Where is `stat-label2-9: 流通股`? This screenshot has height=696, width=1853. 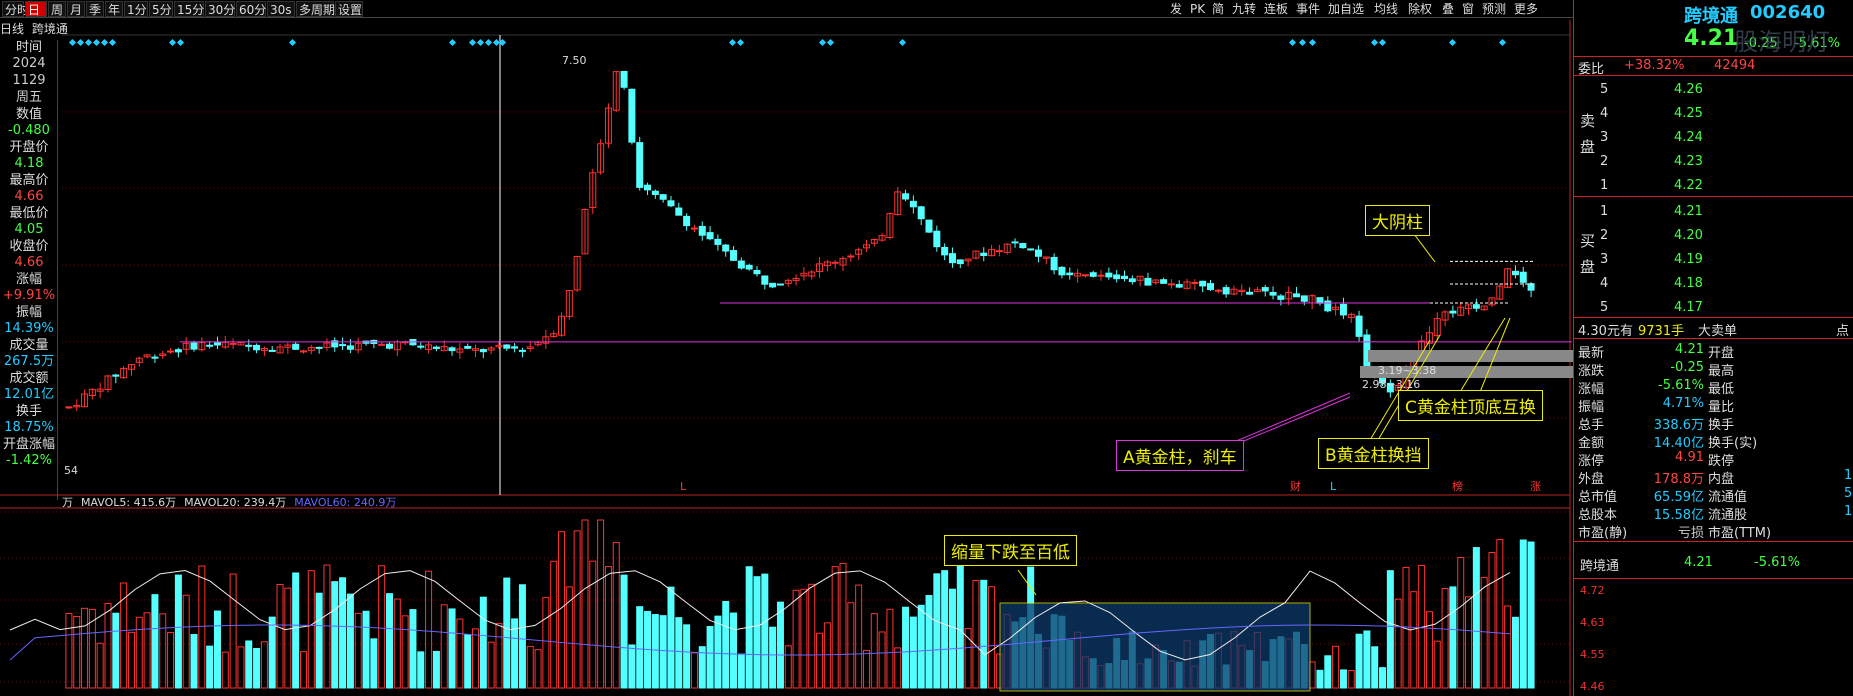 stat-label2-9: 流通股 is located at coordinates (1728, 515).